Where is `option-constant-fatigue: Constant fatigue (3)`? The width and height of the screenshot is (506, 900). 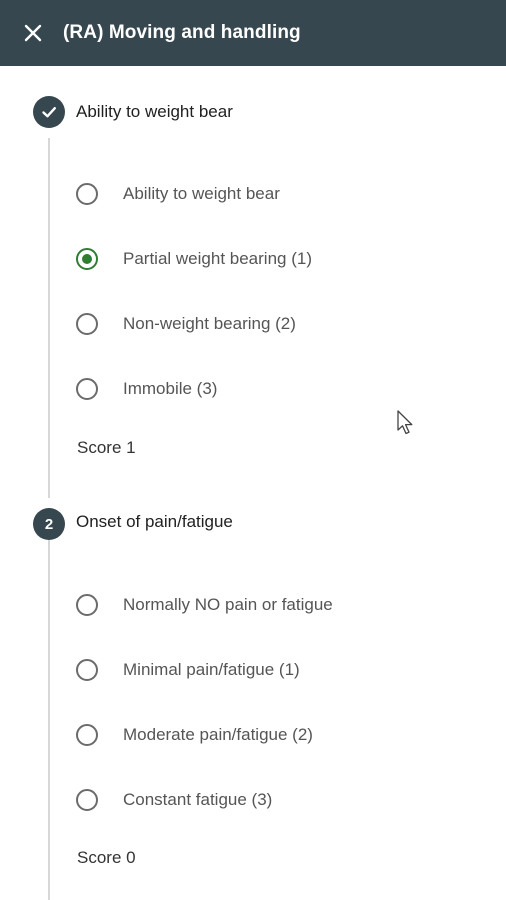 option-constant-fatigue: Constant fatigue (3) is located at coordinates (174, 800).